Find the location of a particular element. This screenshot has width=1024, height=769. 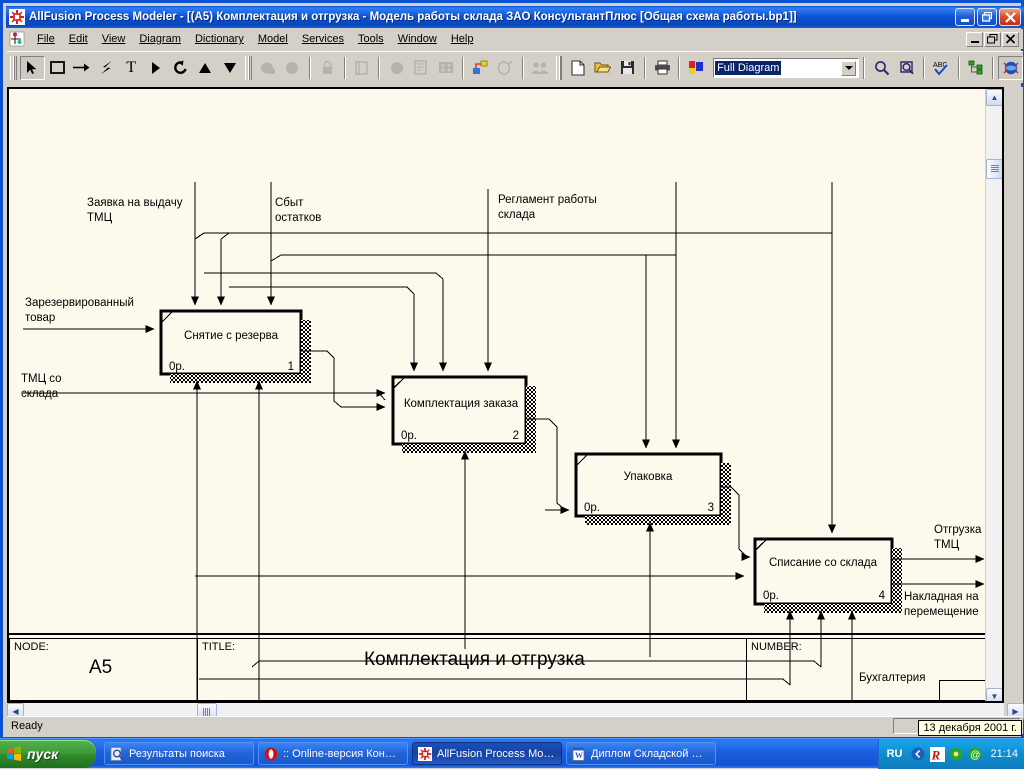

grid-icon is located at coordinates (446, 68).